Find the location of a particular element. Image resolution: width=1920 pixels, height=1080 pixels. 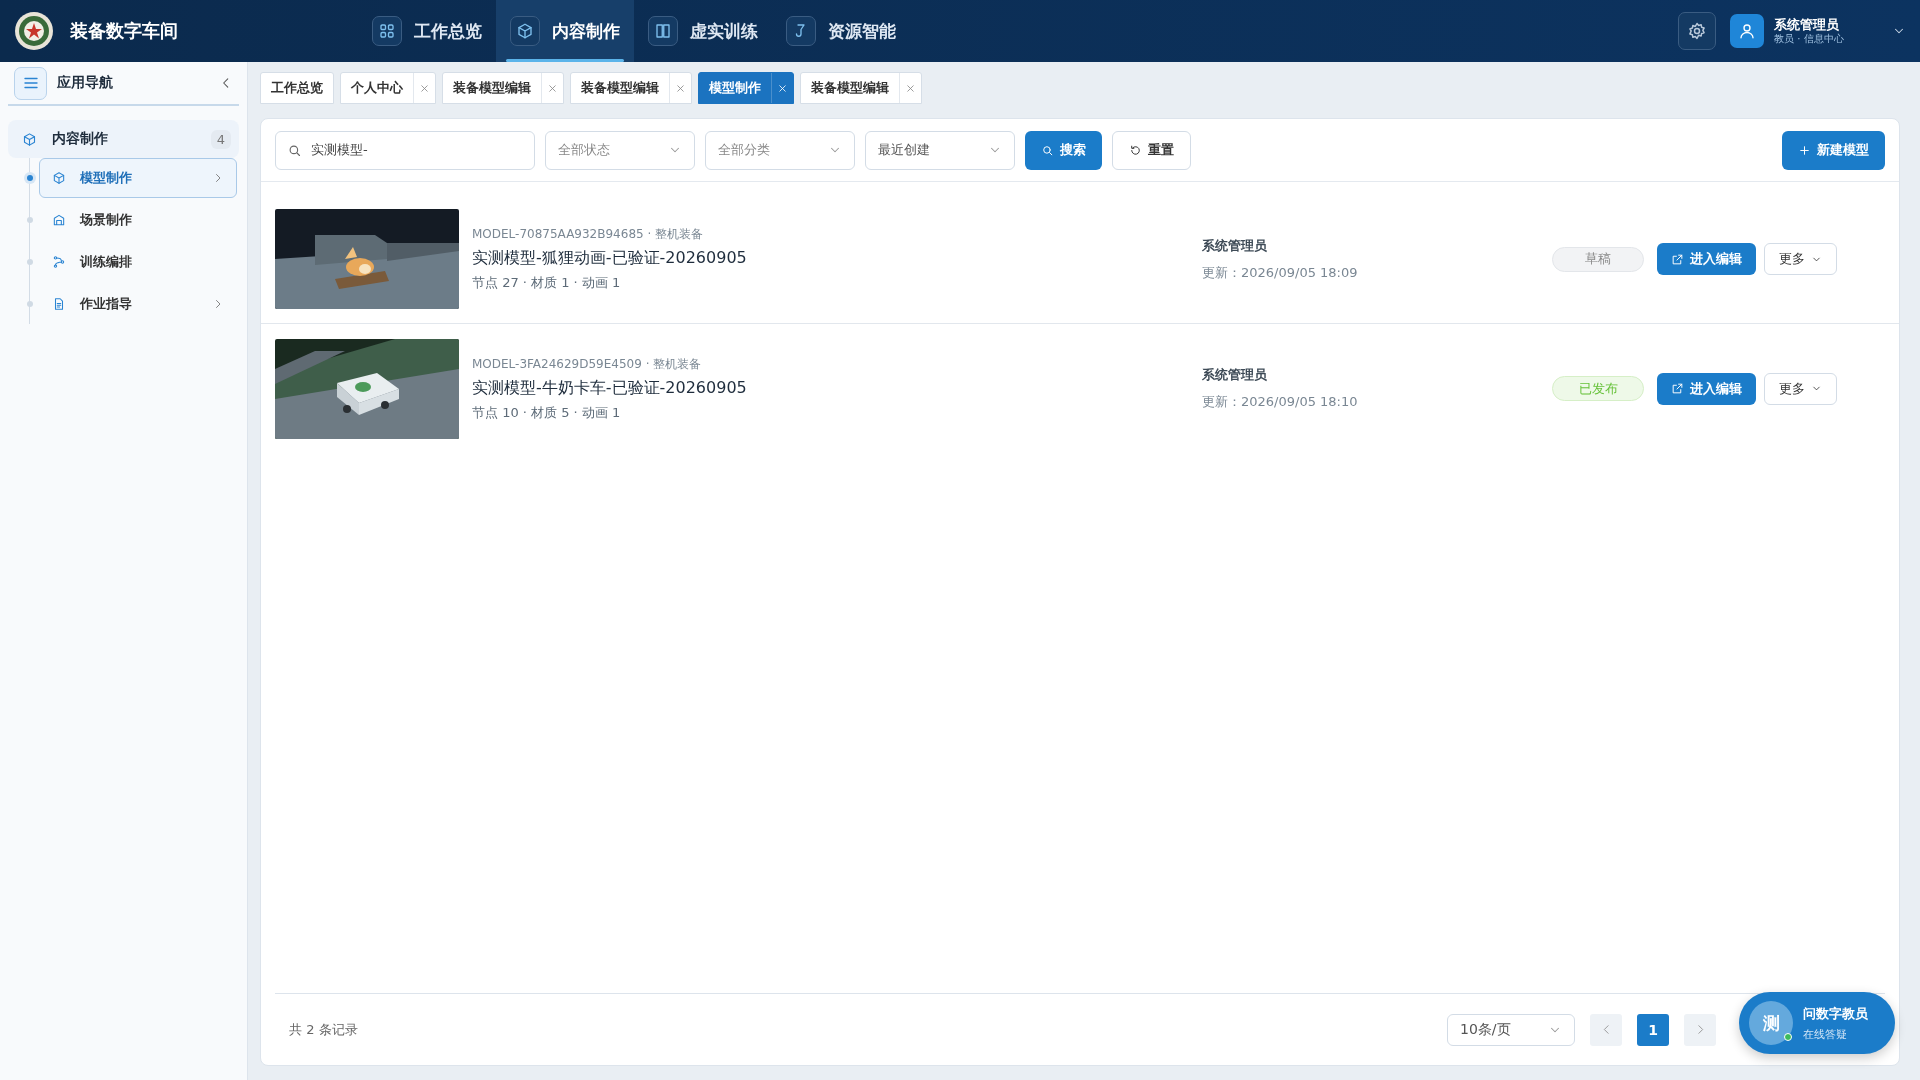

search-icon is located at coordinates (1047, 150).